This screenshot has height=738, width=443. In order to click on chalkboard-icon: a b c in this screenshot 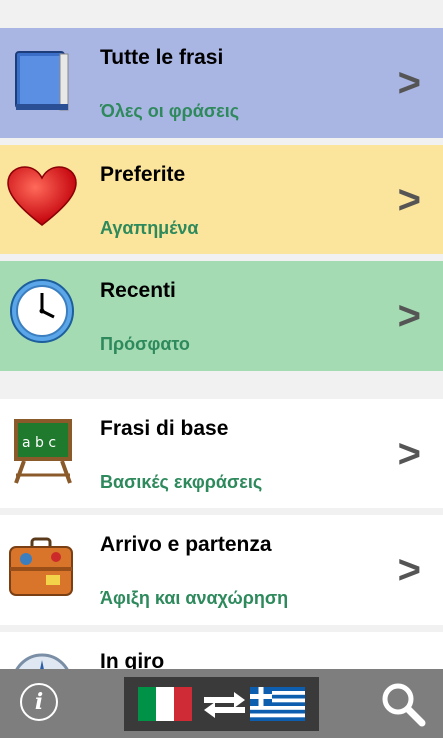, I will do `click(48, 455)`.